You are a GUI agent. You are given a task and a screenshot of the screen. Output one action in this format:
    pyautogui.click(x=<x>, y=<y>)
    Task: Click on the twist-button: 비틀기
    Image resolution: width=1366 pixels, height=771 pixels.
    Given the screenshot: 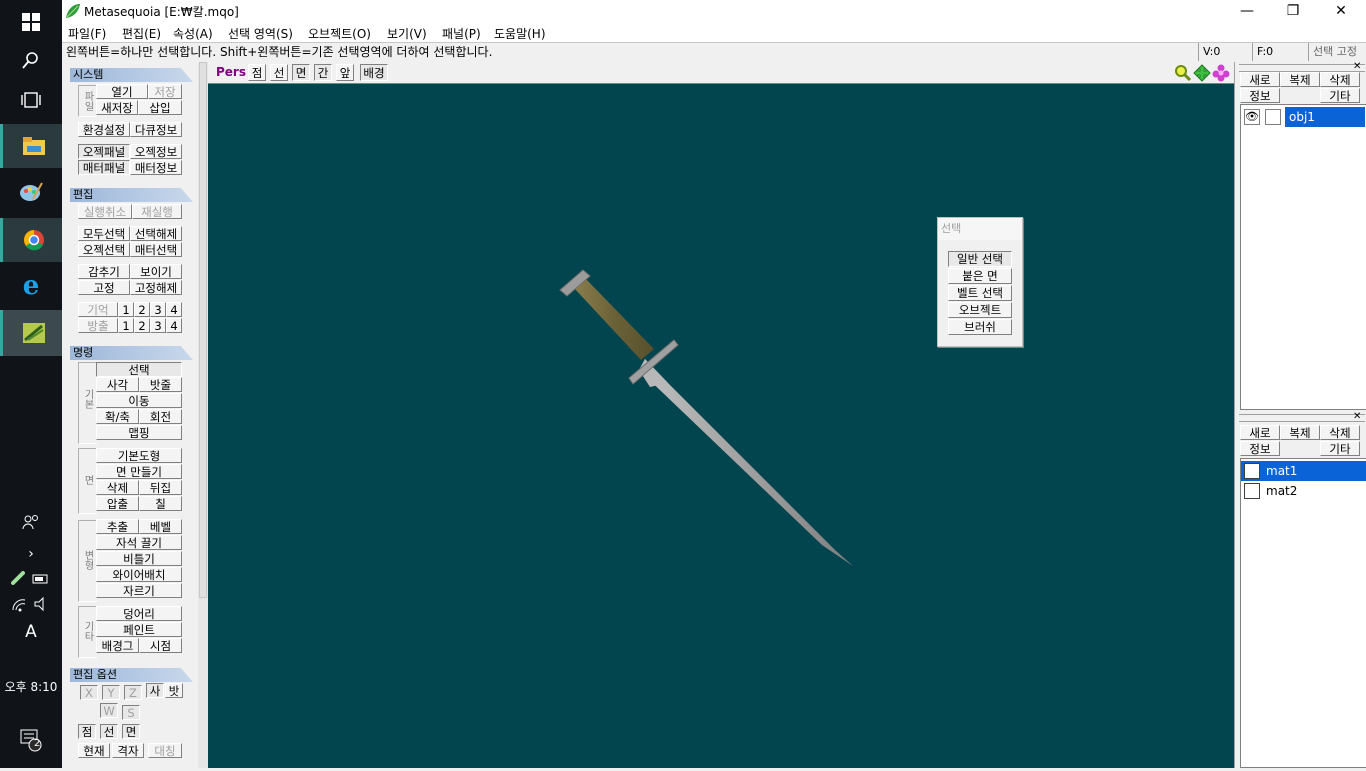 What is the action you would take?
    pyautogui.click(x=139, y=558)
    